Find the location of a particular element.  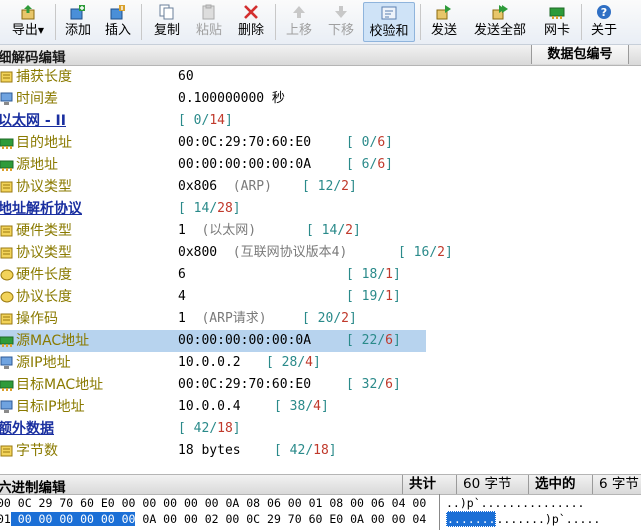

tree-field-offset: [ 22/6] is located at coordinates (373, 340).